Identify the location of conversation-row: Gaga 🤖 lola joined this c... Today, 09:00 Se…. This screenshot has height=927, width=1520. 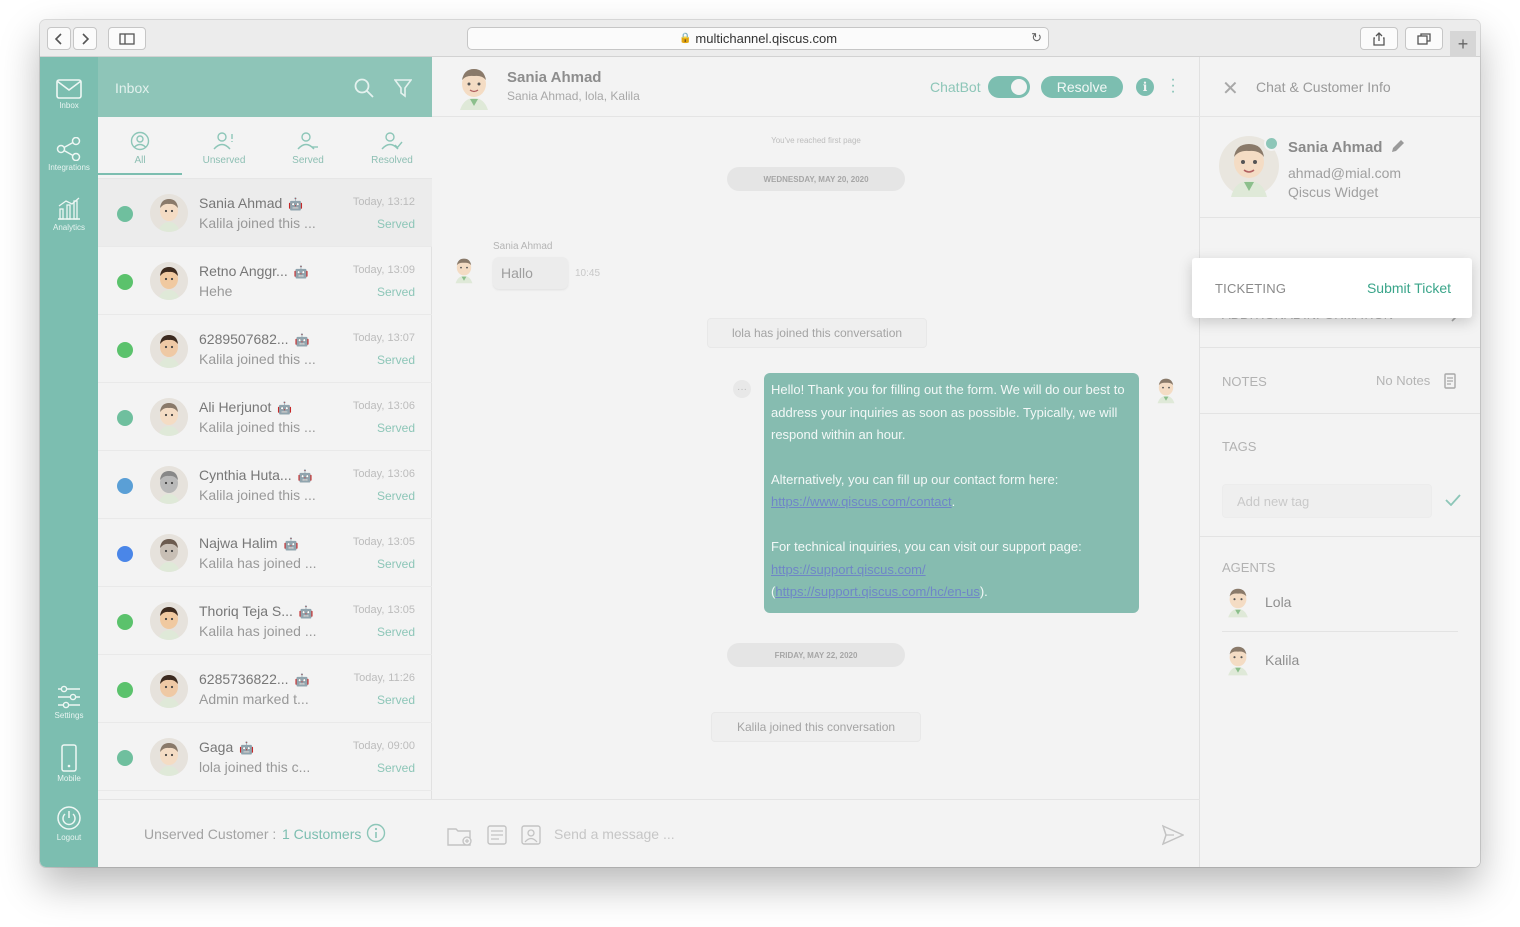
(265, 757).